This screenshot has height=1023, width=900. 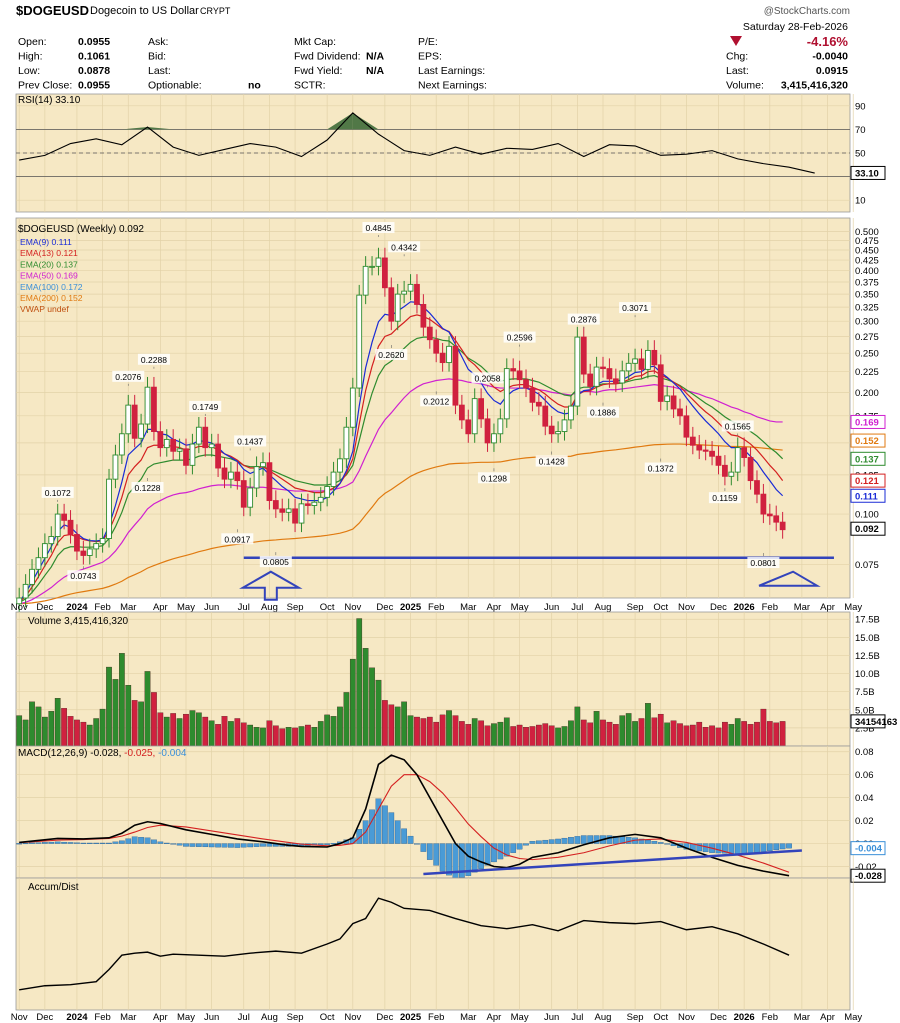 What do you see at coordinates (867, 295) in the screenshot?
I see `y-tick-label: 0.350` at bounding box center [867, 295].